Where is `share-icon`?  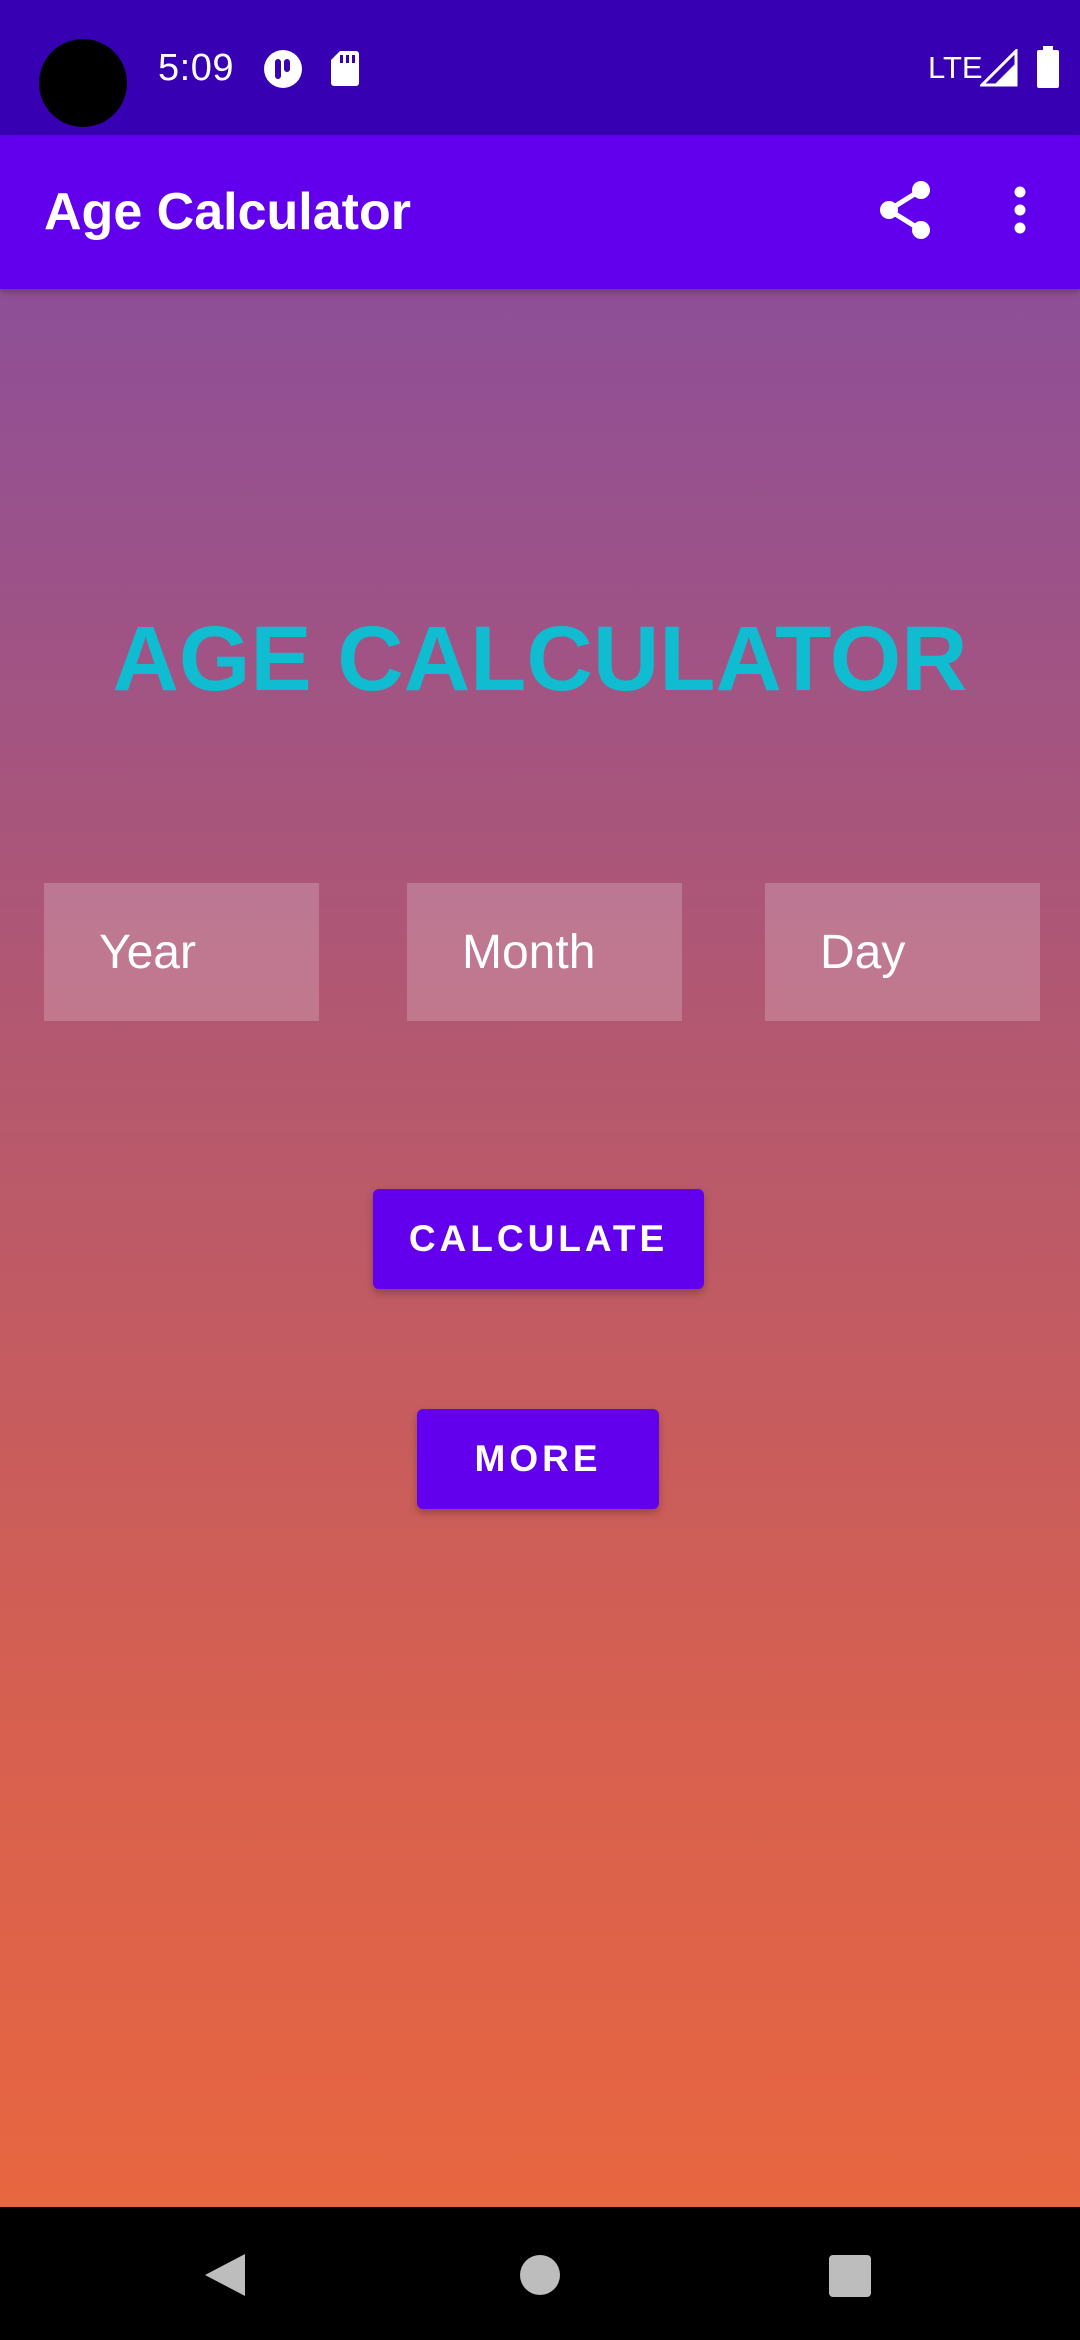 share-icon is located at coordinates (905, 212).